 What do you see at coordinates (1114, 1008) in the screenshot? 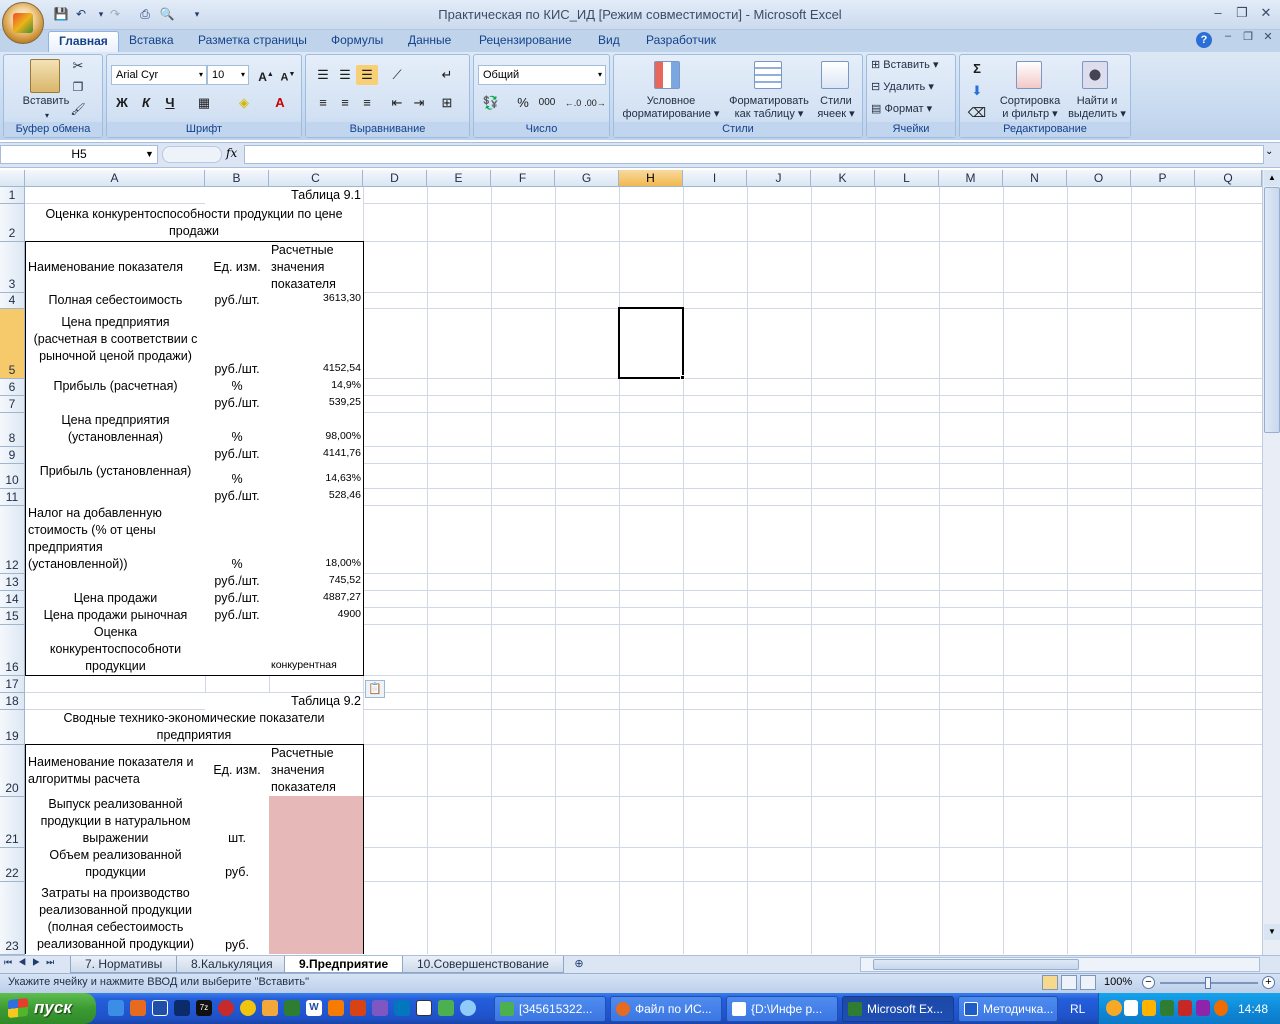
I see `tray-icon` at bounding box center [1114, 1008].